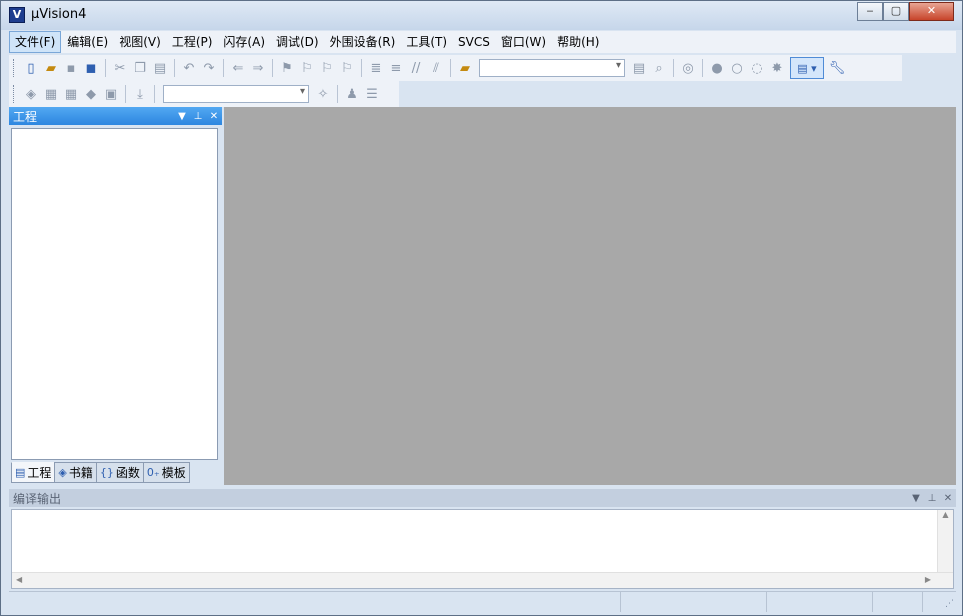 The image size is (963, 616). Describe the element at coordinates (192, 42) in the screenshot. I see `menu-project: 工程(P)` at that location.